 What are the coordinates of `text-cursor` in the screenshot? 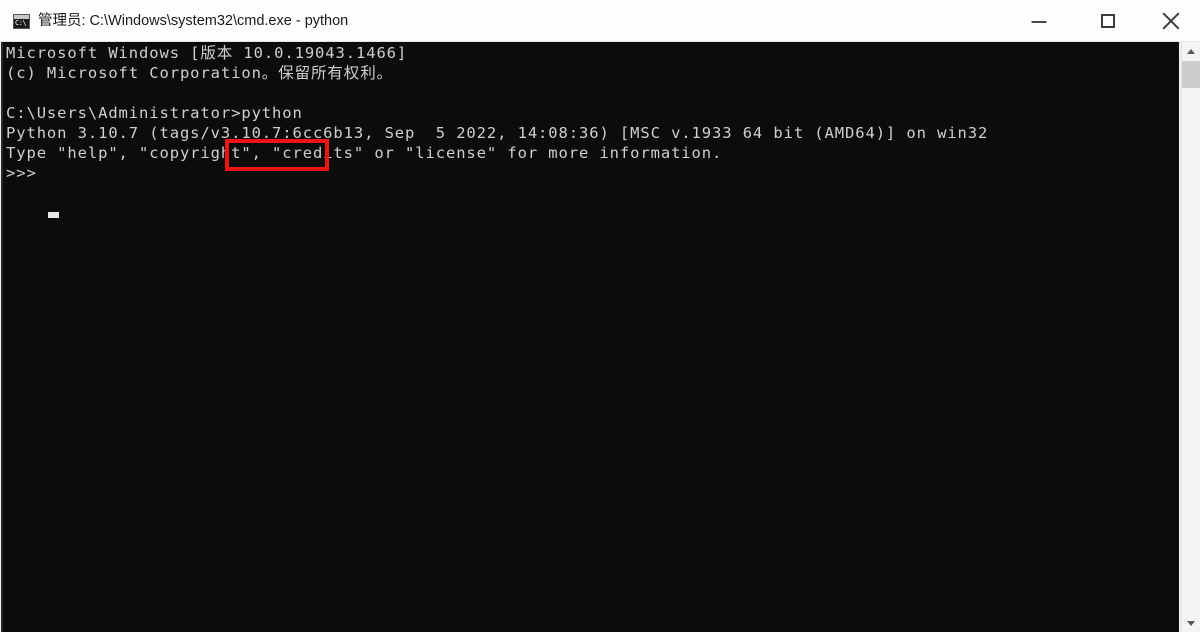 It's located at (53, 215).